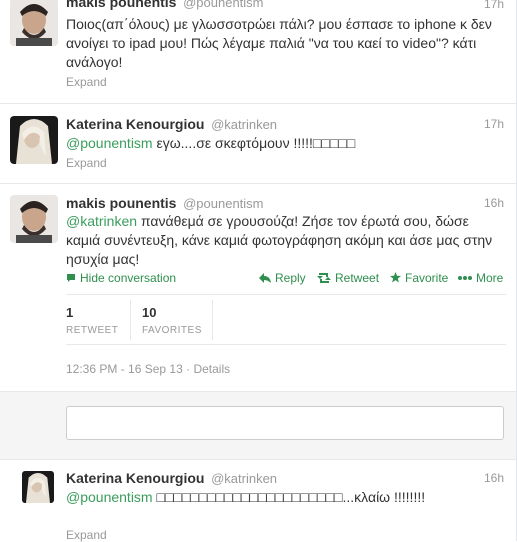  What do you see at coordinates (324, 278) in the screenshot?
I see `retweet-icon` at bounding box center [324, 278].